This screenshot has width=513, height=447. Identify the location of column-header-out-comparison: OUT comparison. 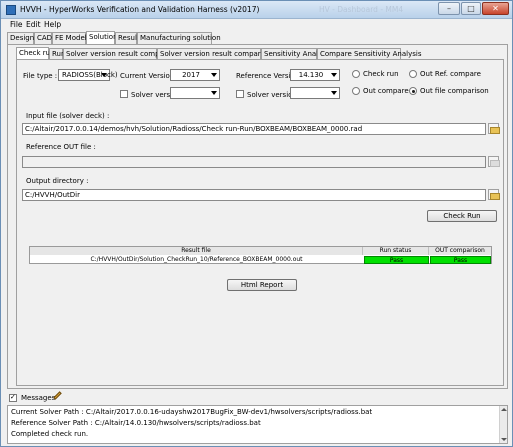
(460, 251).